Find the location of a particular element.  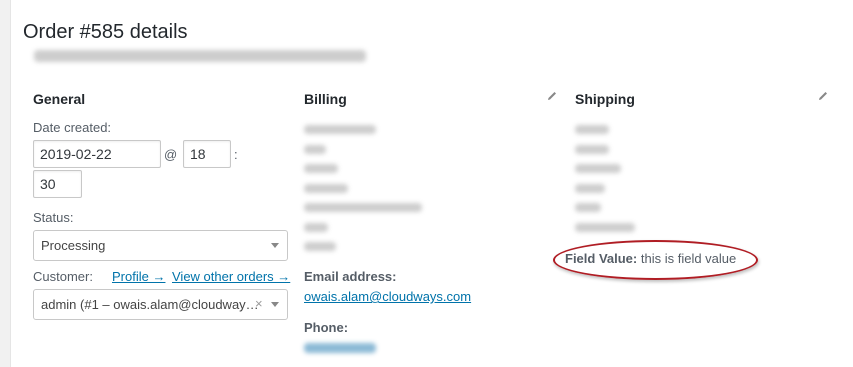

highlight-ellipse is located at coordinates (655, 260).